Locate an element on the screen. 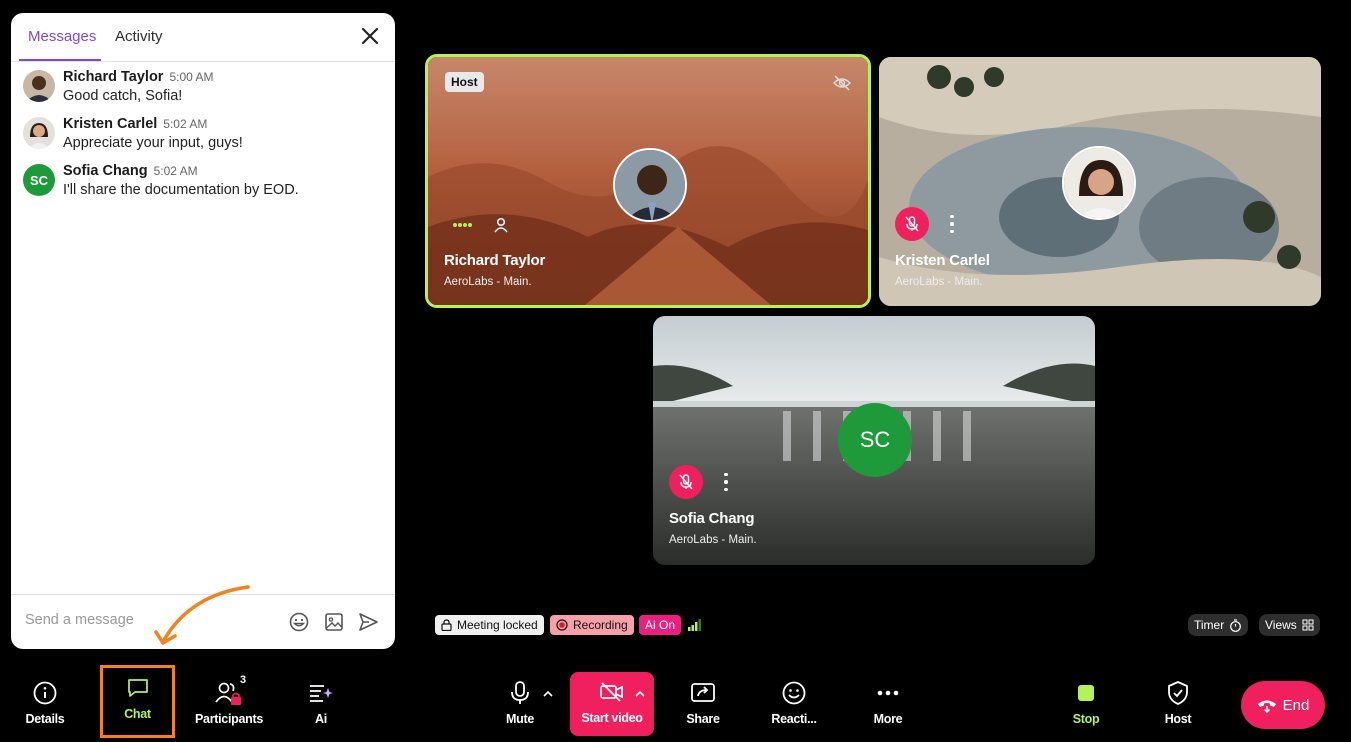 Image resolution: width=1351 pixels, height=742 pixels. views-label: Views is located at coordinates (1281, 625).